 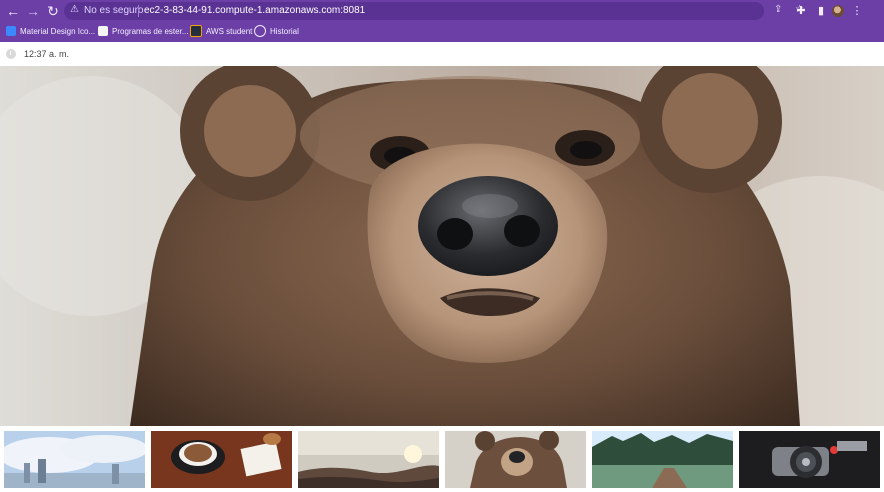 What do you see at coordinates (368, 459) in the screenshot?
I see `thumbnail-sunset-hills` at bounding box center [368, 459].